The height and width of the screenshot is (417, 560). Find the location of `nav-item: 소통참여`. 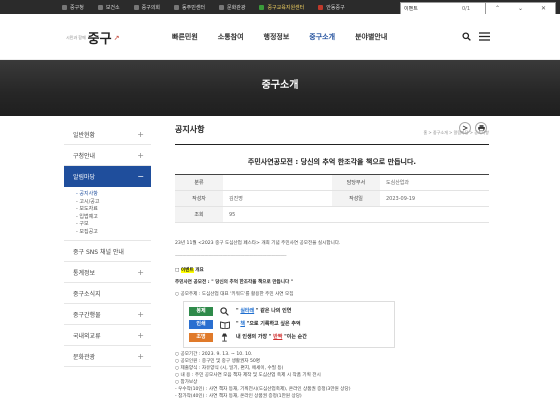

nav-item: 소통참여 is located at coordinates (231, 37).